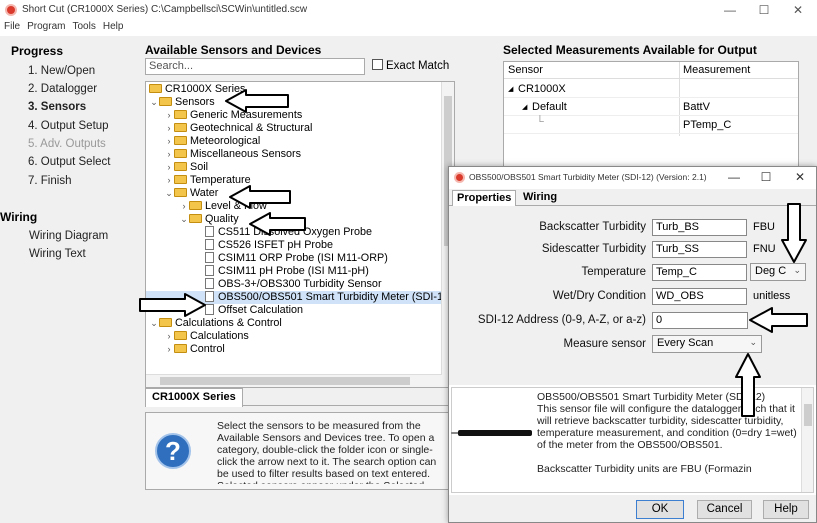 The height and width of the screenshot is (523, 817). Describe the element at coordinates (195, 218) in the screenshot. I see `folder-open-icon` at that location.